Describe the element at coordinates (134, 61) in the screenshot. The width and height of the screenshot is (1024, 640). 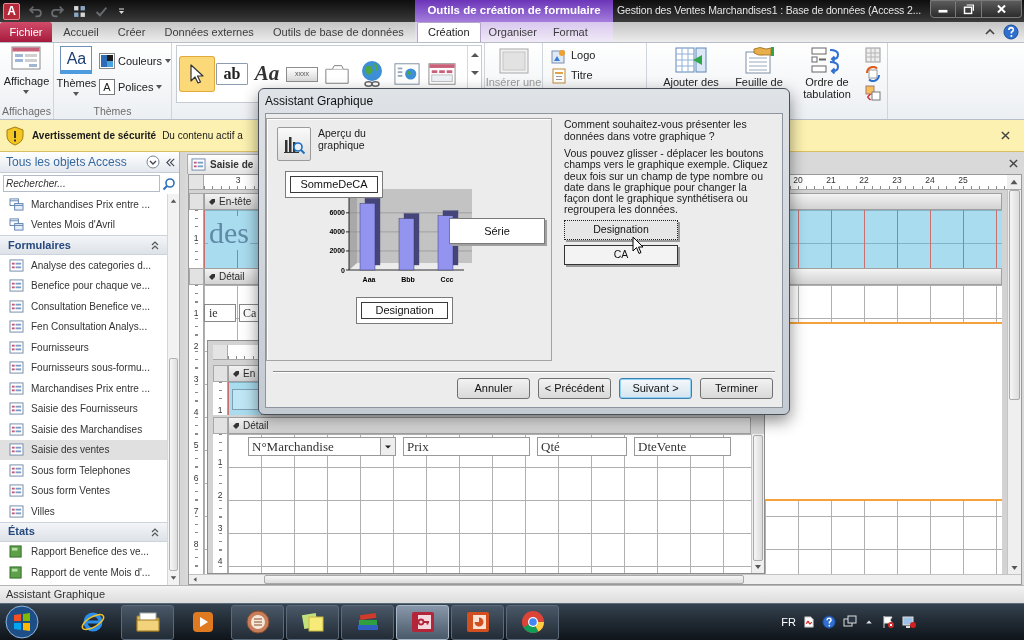
I see `colors-button: Couleurs` at that location.